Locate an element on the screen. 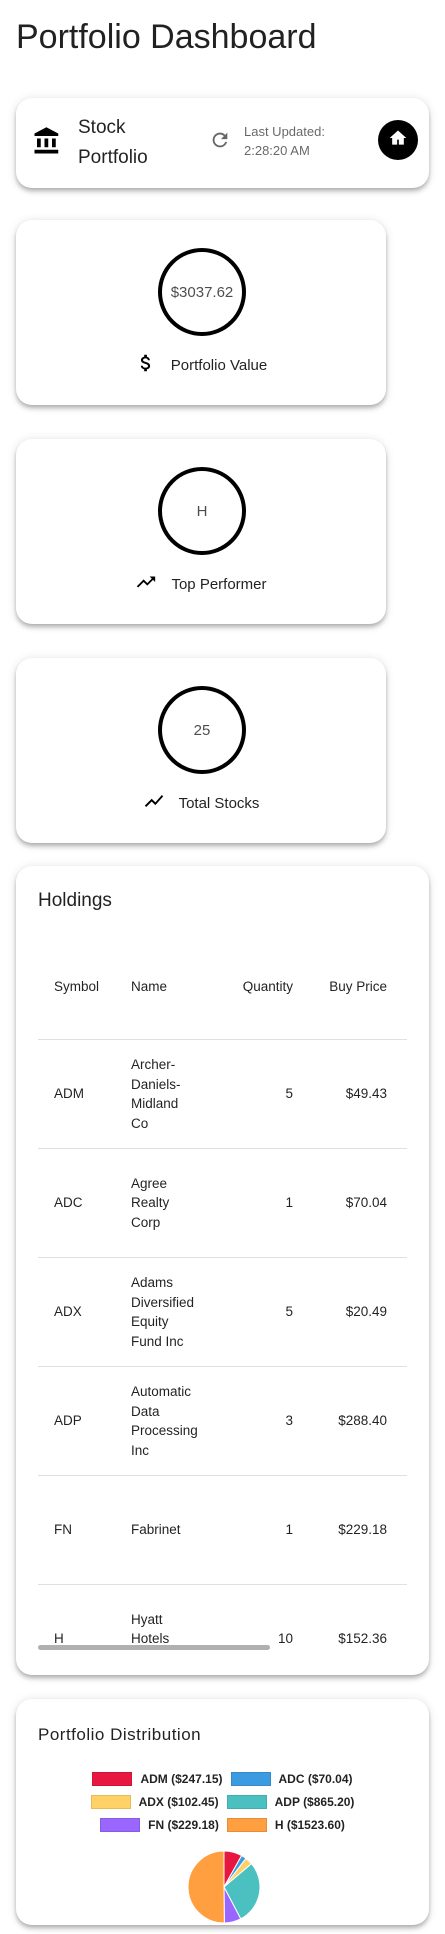  table-row: FN Fabrinet 1 $229.18 $2 is located at coordinates (222, 1530).